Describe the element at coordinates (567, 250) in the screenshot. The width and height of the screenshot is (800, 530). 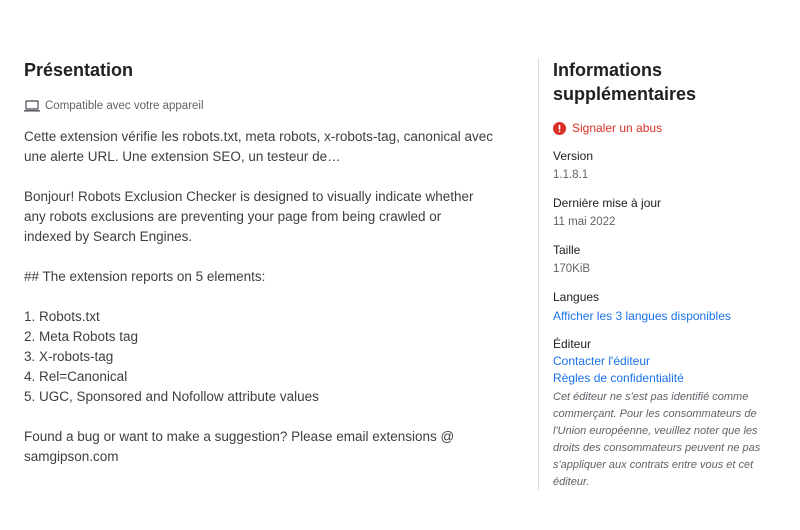
I see `size-label: Taille` at that location.